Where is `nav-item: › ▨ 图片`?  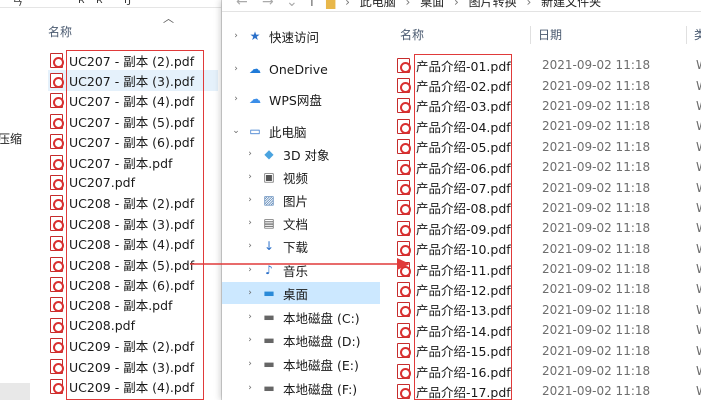
nav-item: › ▨ 图片 is located at coordinates (301, 200).